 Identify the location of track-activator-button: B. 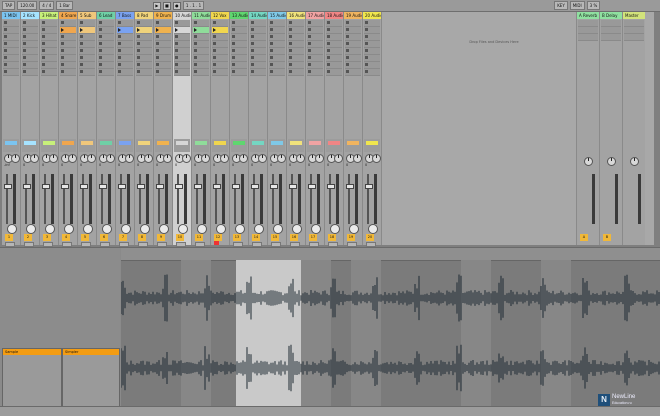
(607, 237).